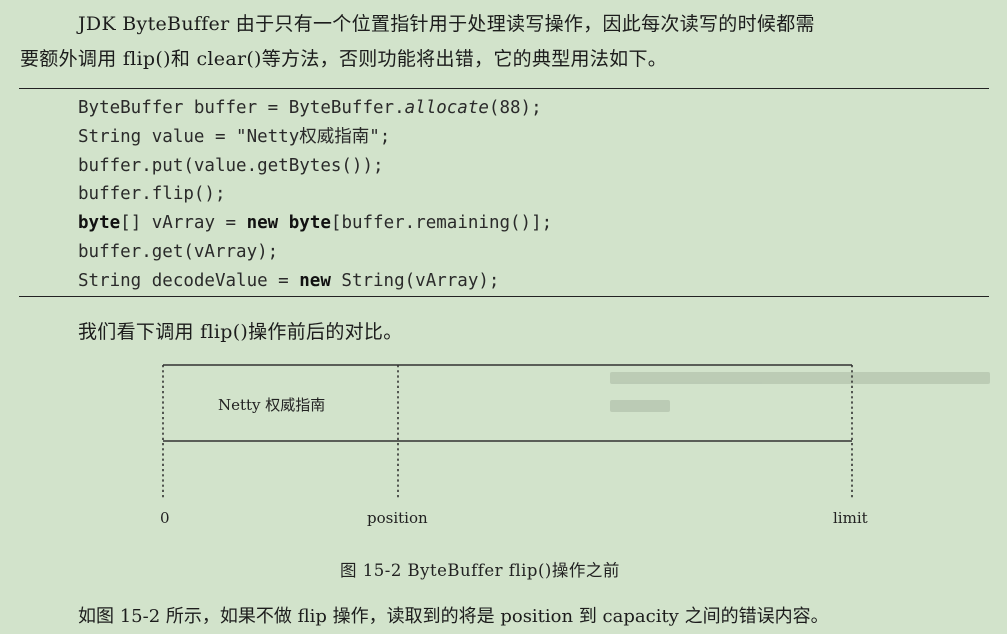  I want to click on code-top-rule, so click(504, 88).